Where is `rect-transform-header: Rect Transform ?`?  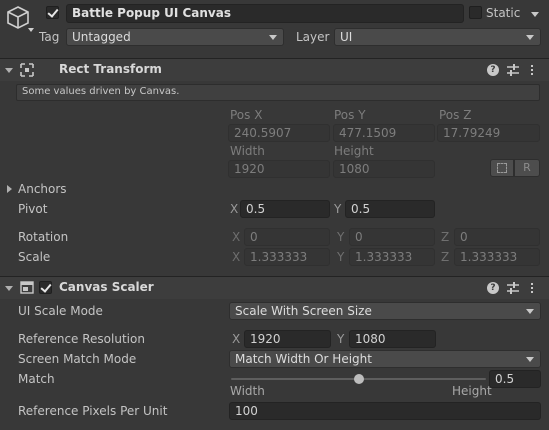 rect-transform-header: Rect Transform ? is located at coordinates (274, 69).